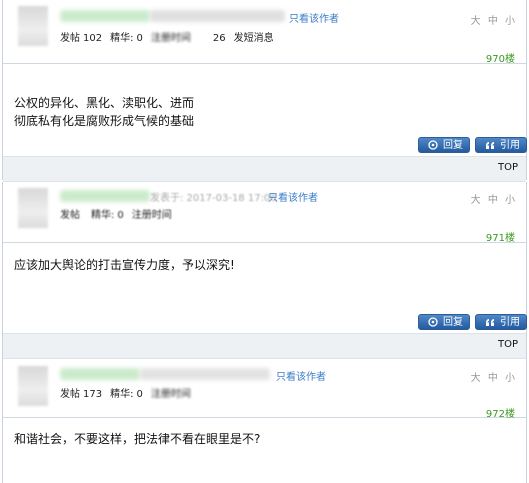  I want to click on floor-number: 970楼, so click(500, 57).